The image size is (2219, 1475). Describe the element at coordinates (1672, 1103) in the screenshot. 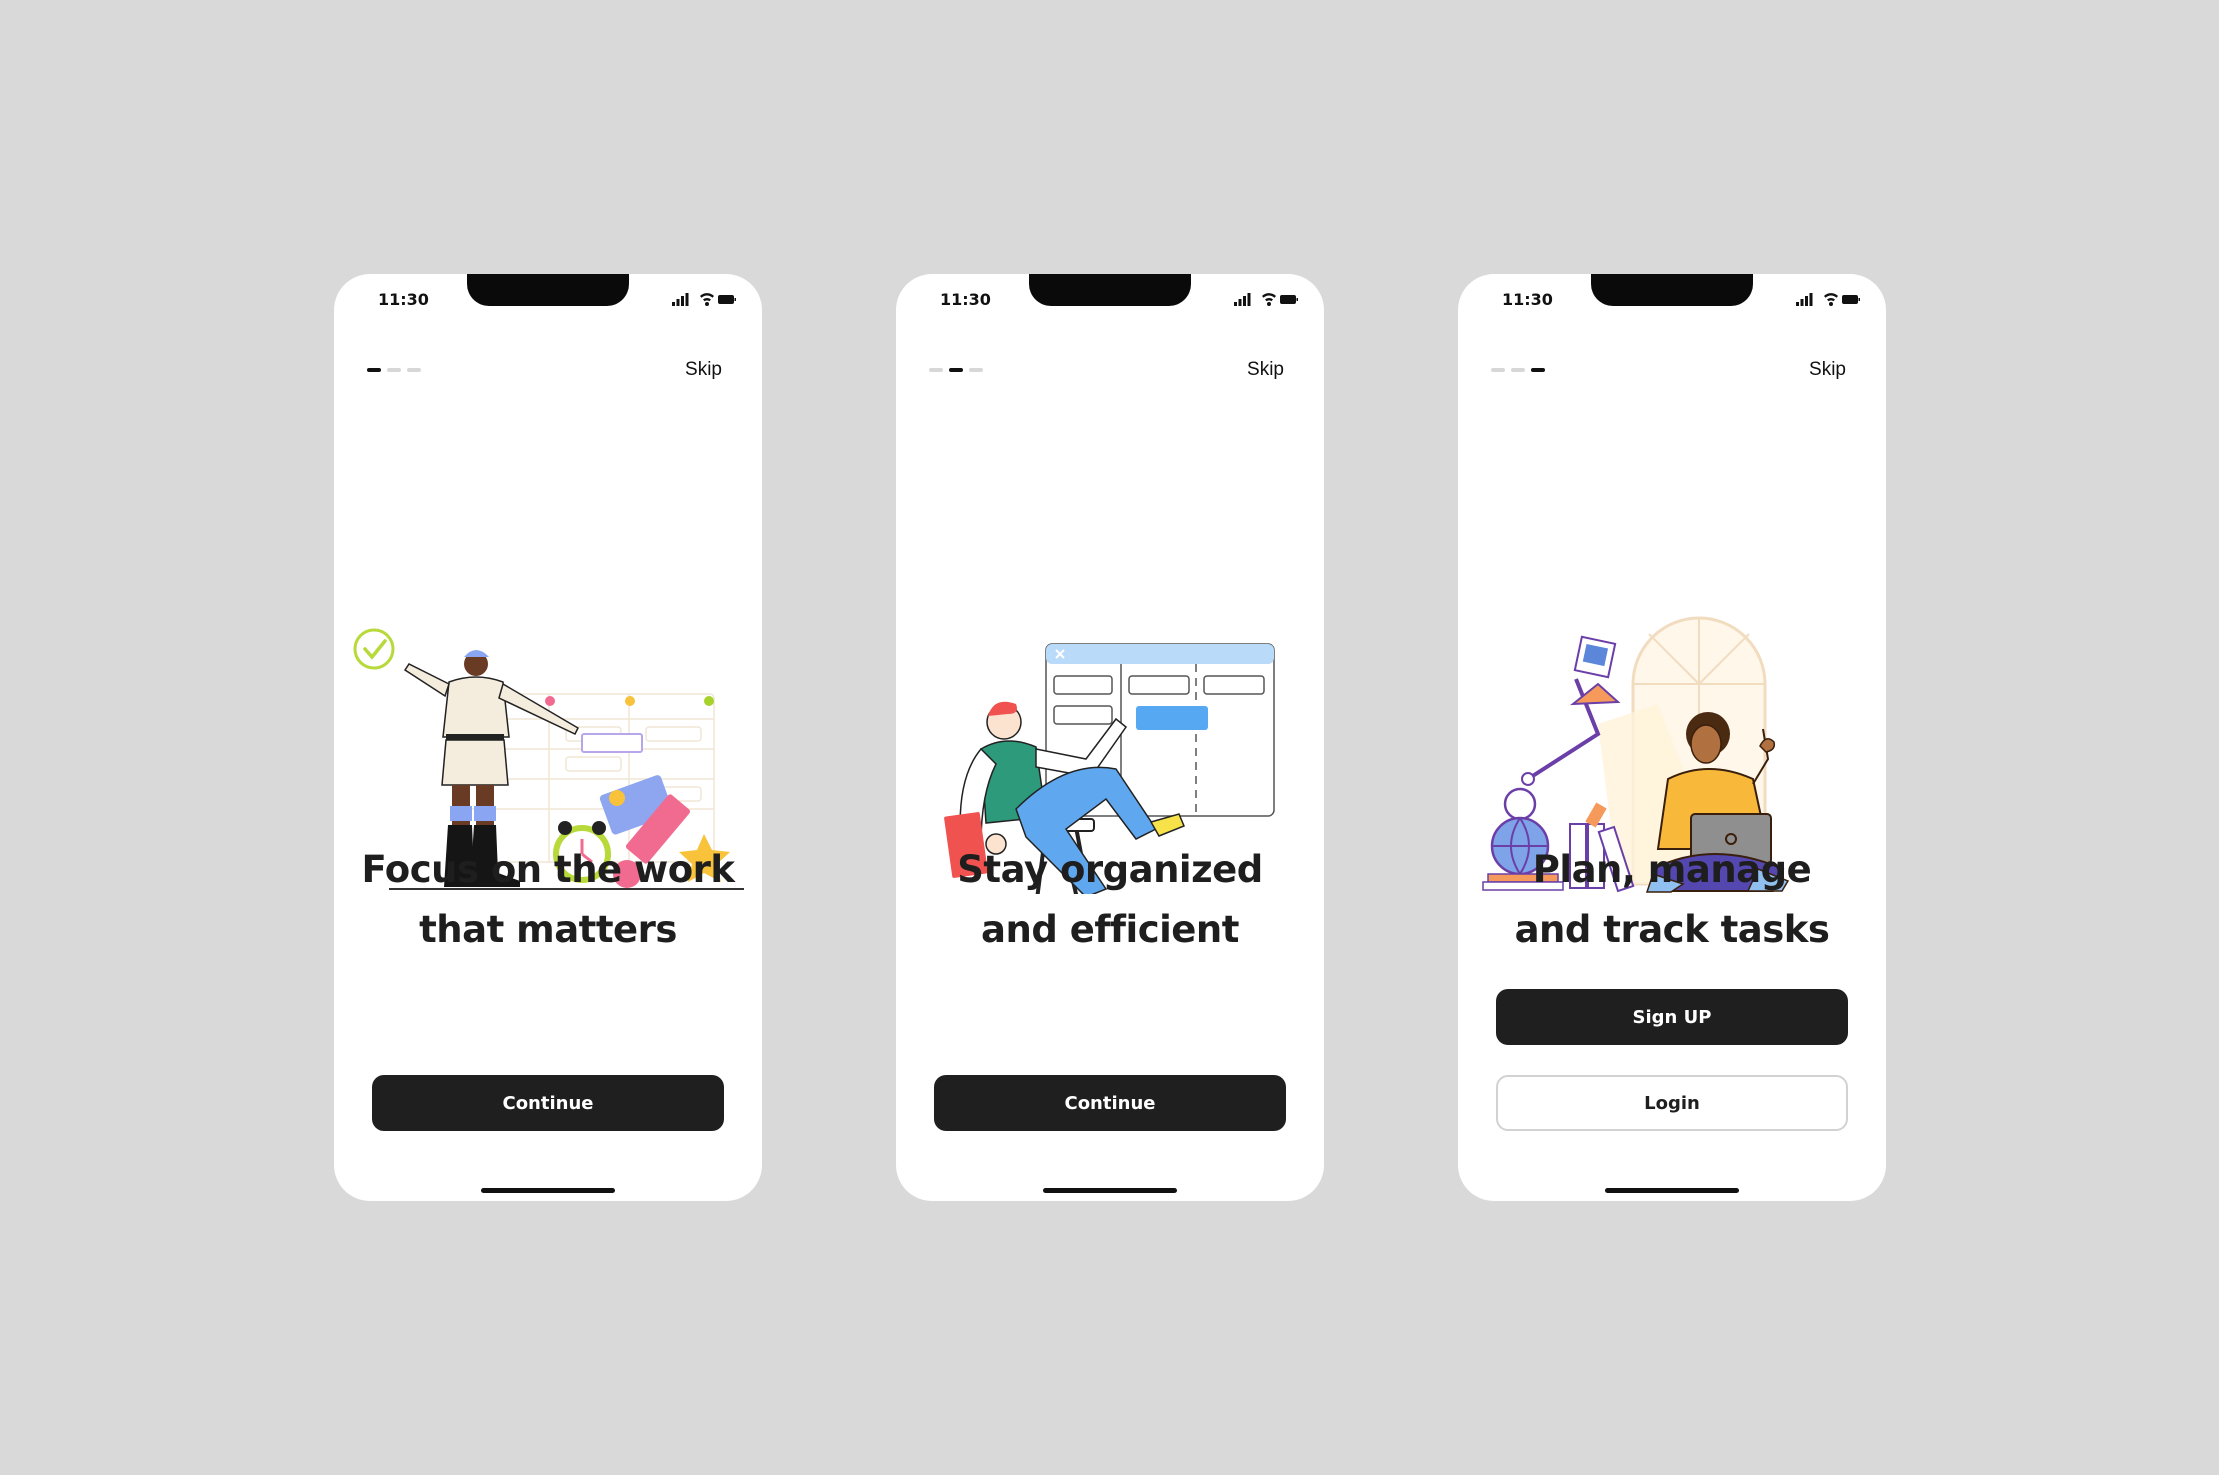

I see `login-button: Login` at that location.